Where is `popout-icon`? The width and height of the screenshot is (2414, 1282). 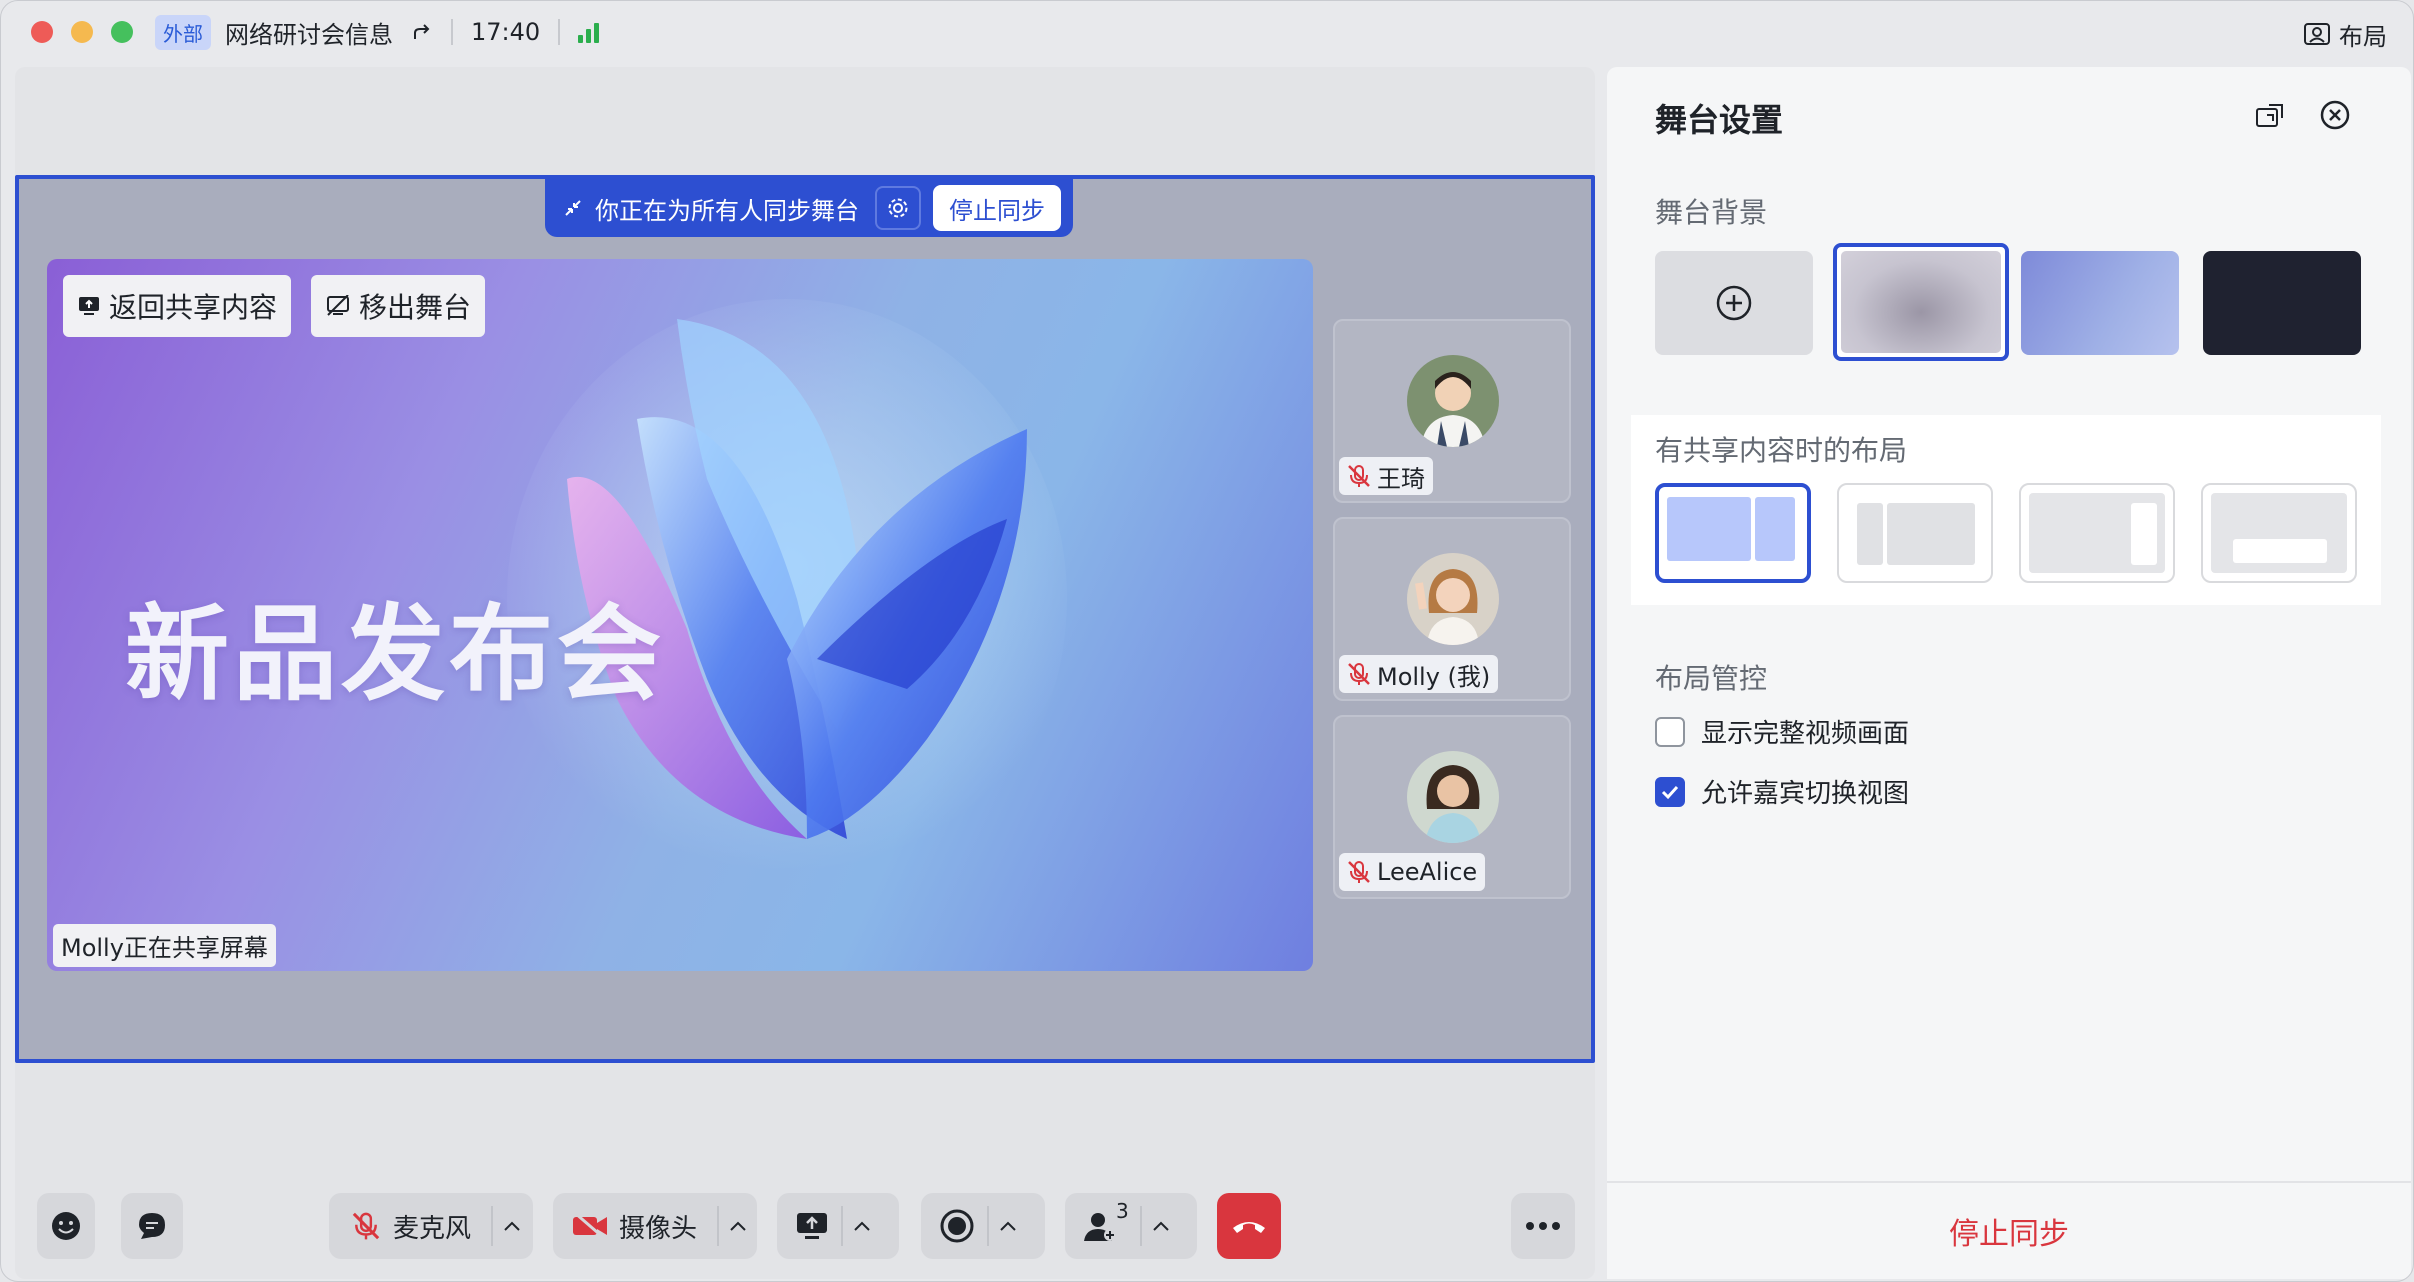 popout-icon is located at coordinates (2270, 115).